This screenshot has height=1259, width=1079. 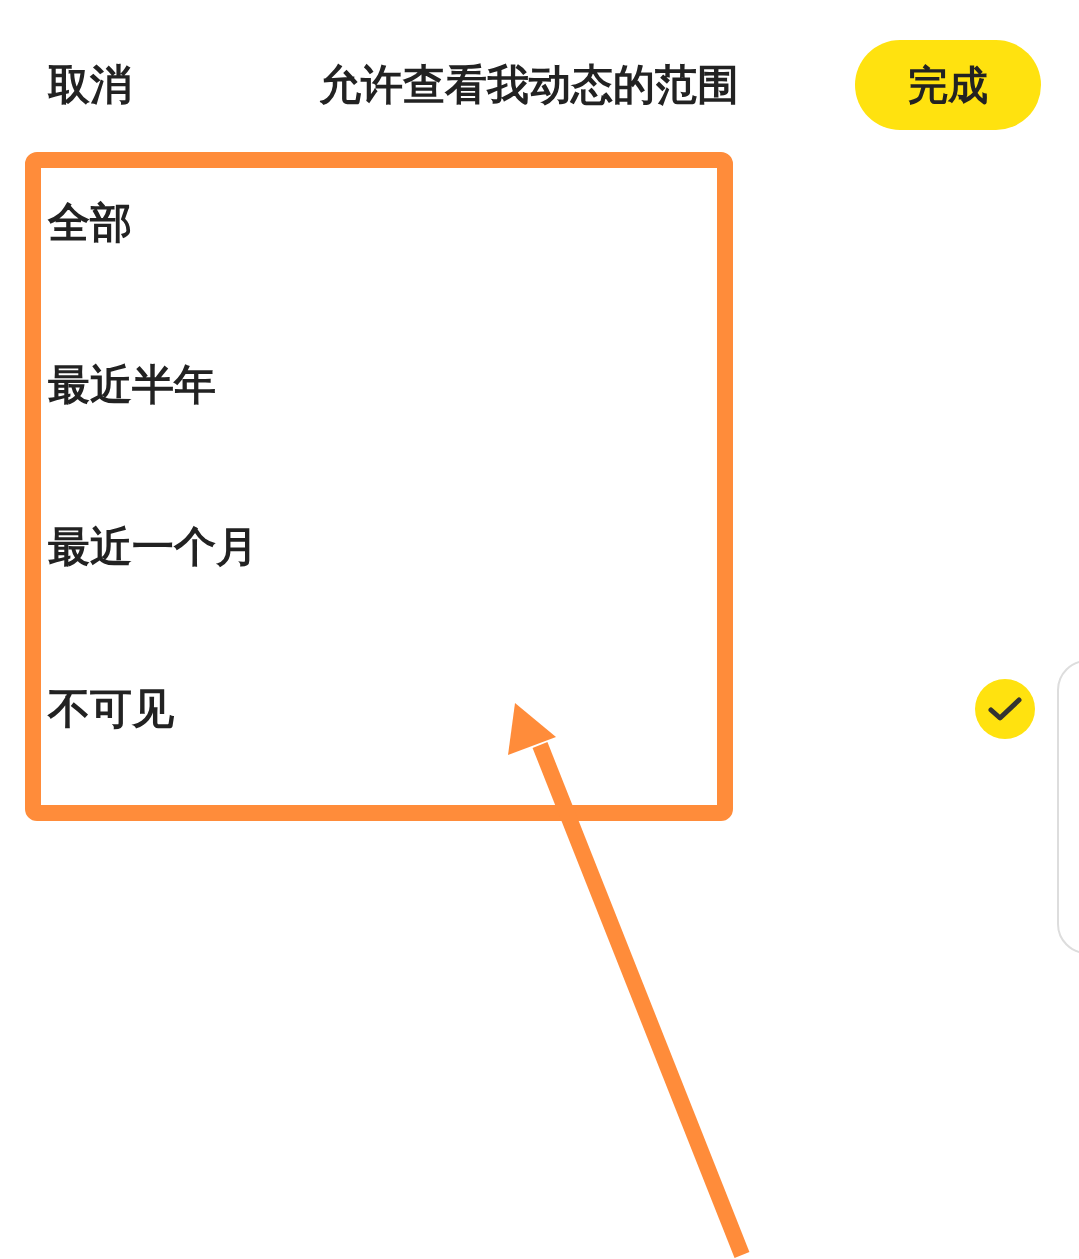 What do you see at coordinates (525, 709) in the screenshot?
I see `option-row: 不可见` at bounding box center [525, 709].